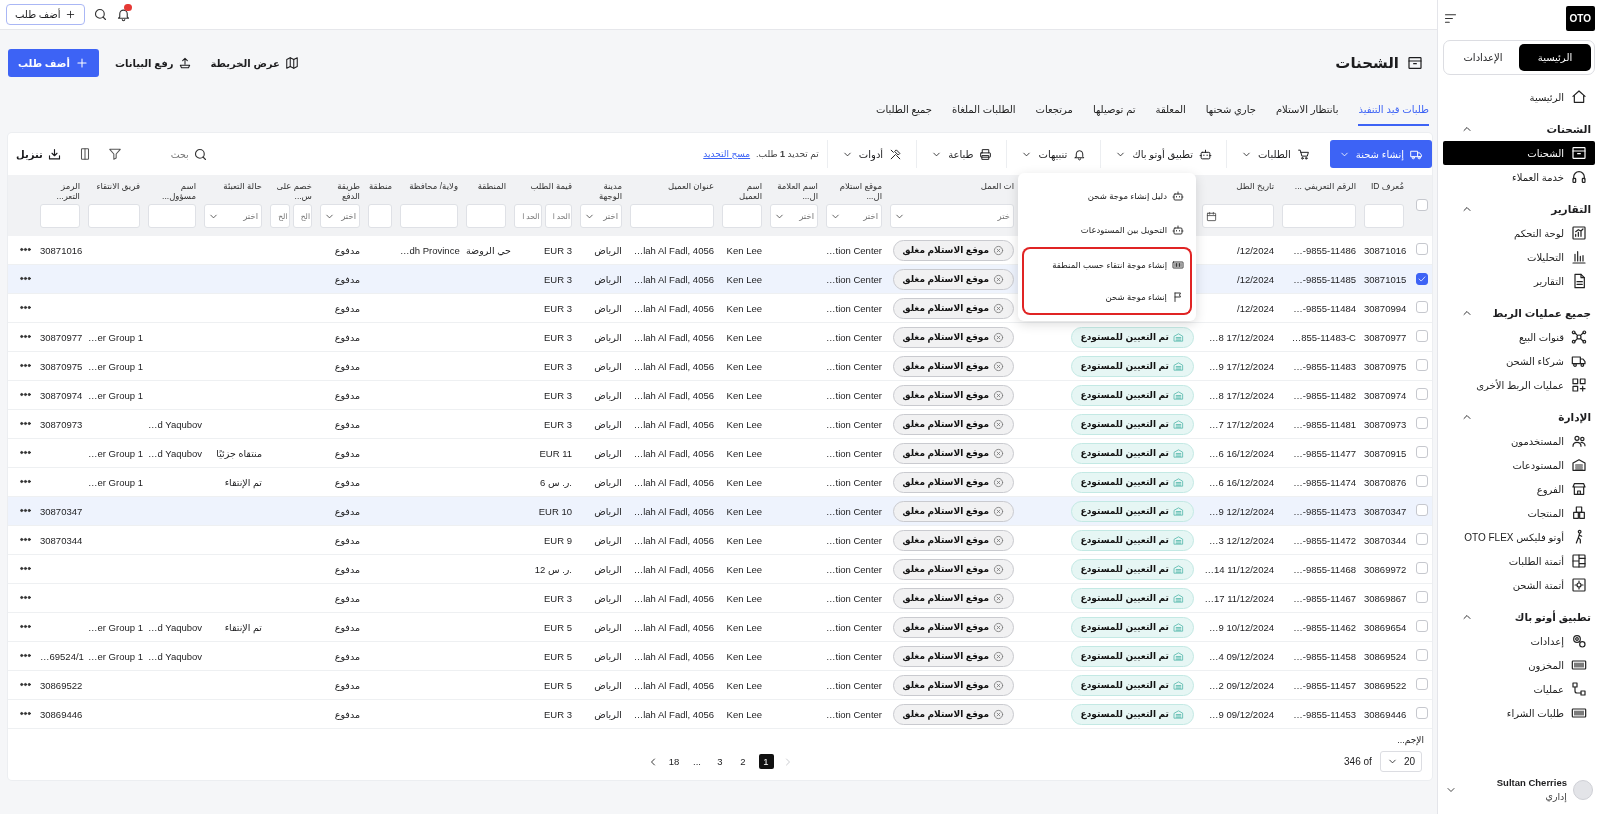 The image size is (1600, 814). I want to click on sidebar-item: أوتو فليكس OTO FLEX, so click(1519, 537).